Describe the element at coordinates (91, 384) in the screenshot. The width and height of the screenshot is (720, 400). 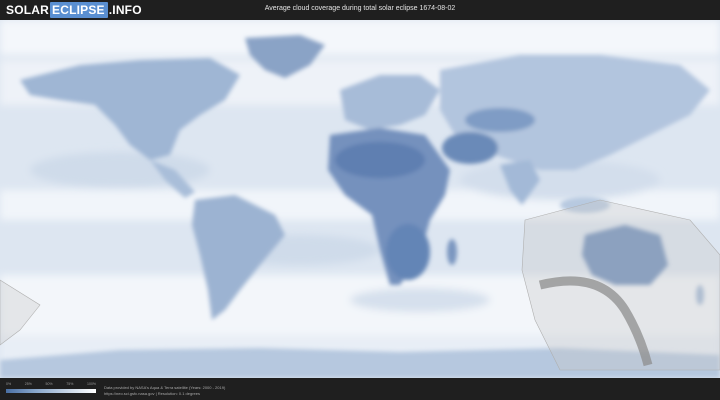
I see `legend-tick: 100%` at that location.